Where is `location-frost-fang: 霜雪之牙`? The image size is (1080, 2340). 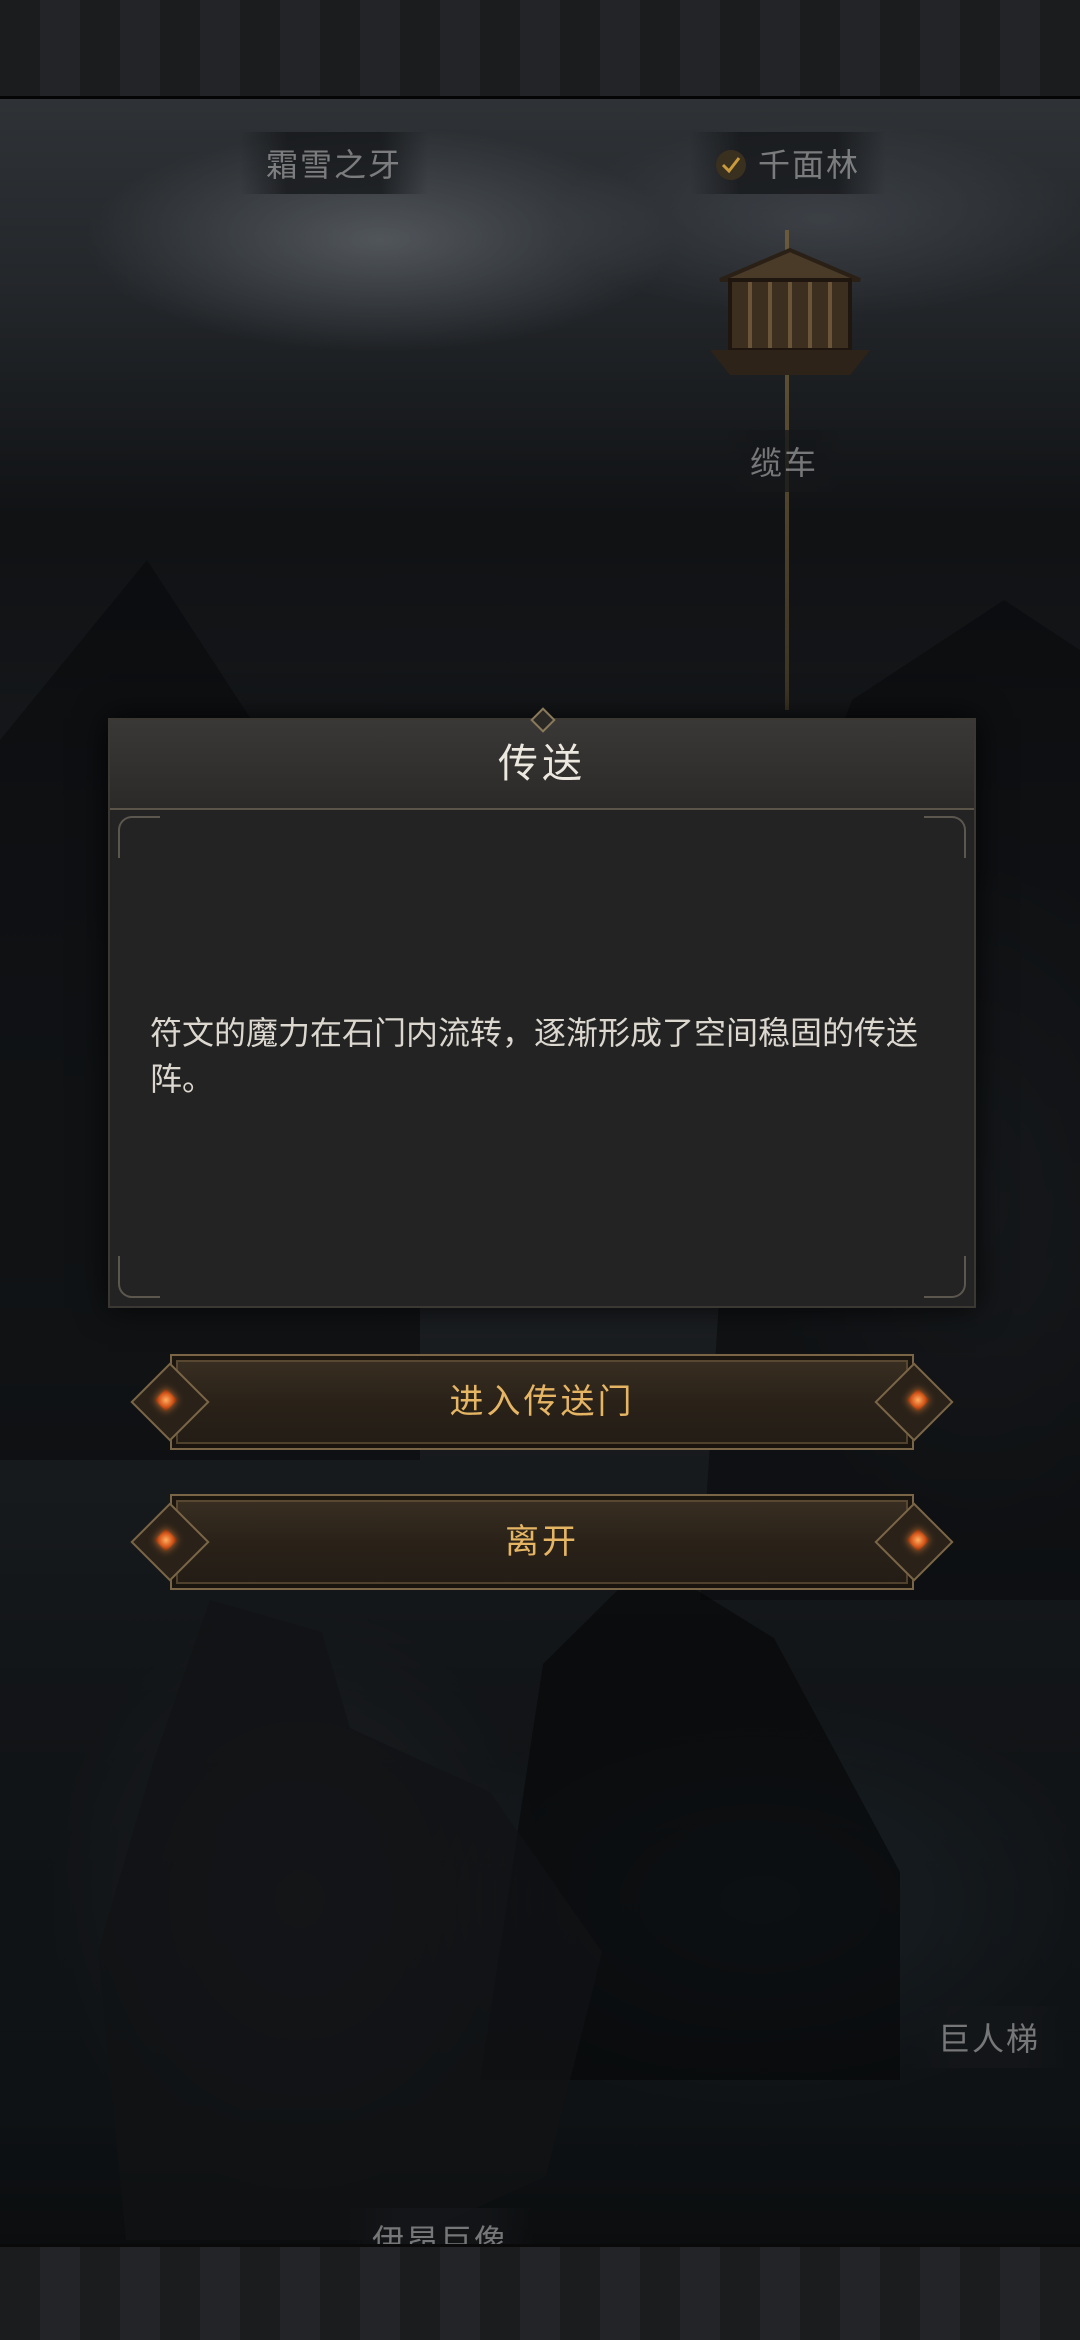
location-frost-fang: 霜雪之牙 is located at coordinates (334, 163).